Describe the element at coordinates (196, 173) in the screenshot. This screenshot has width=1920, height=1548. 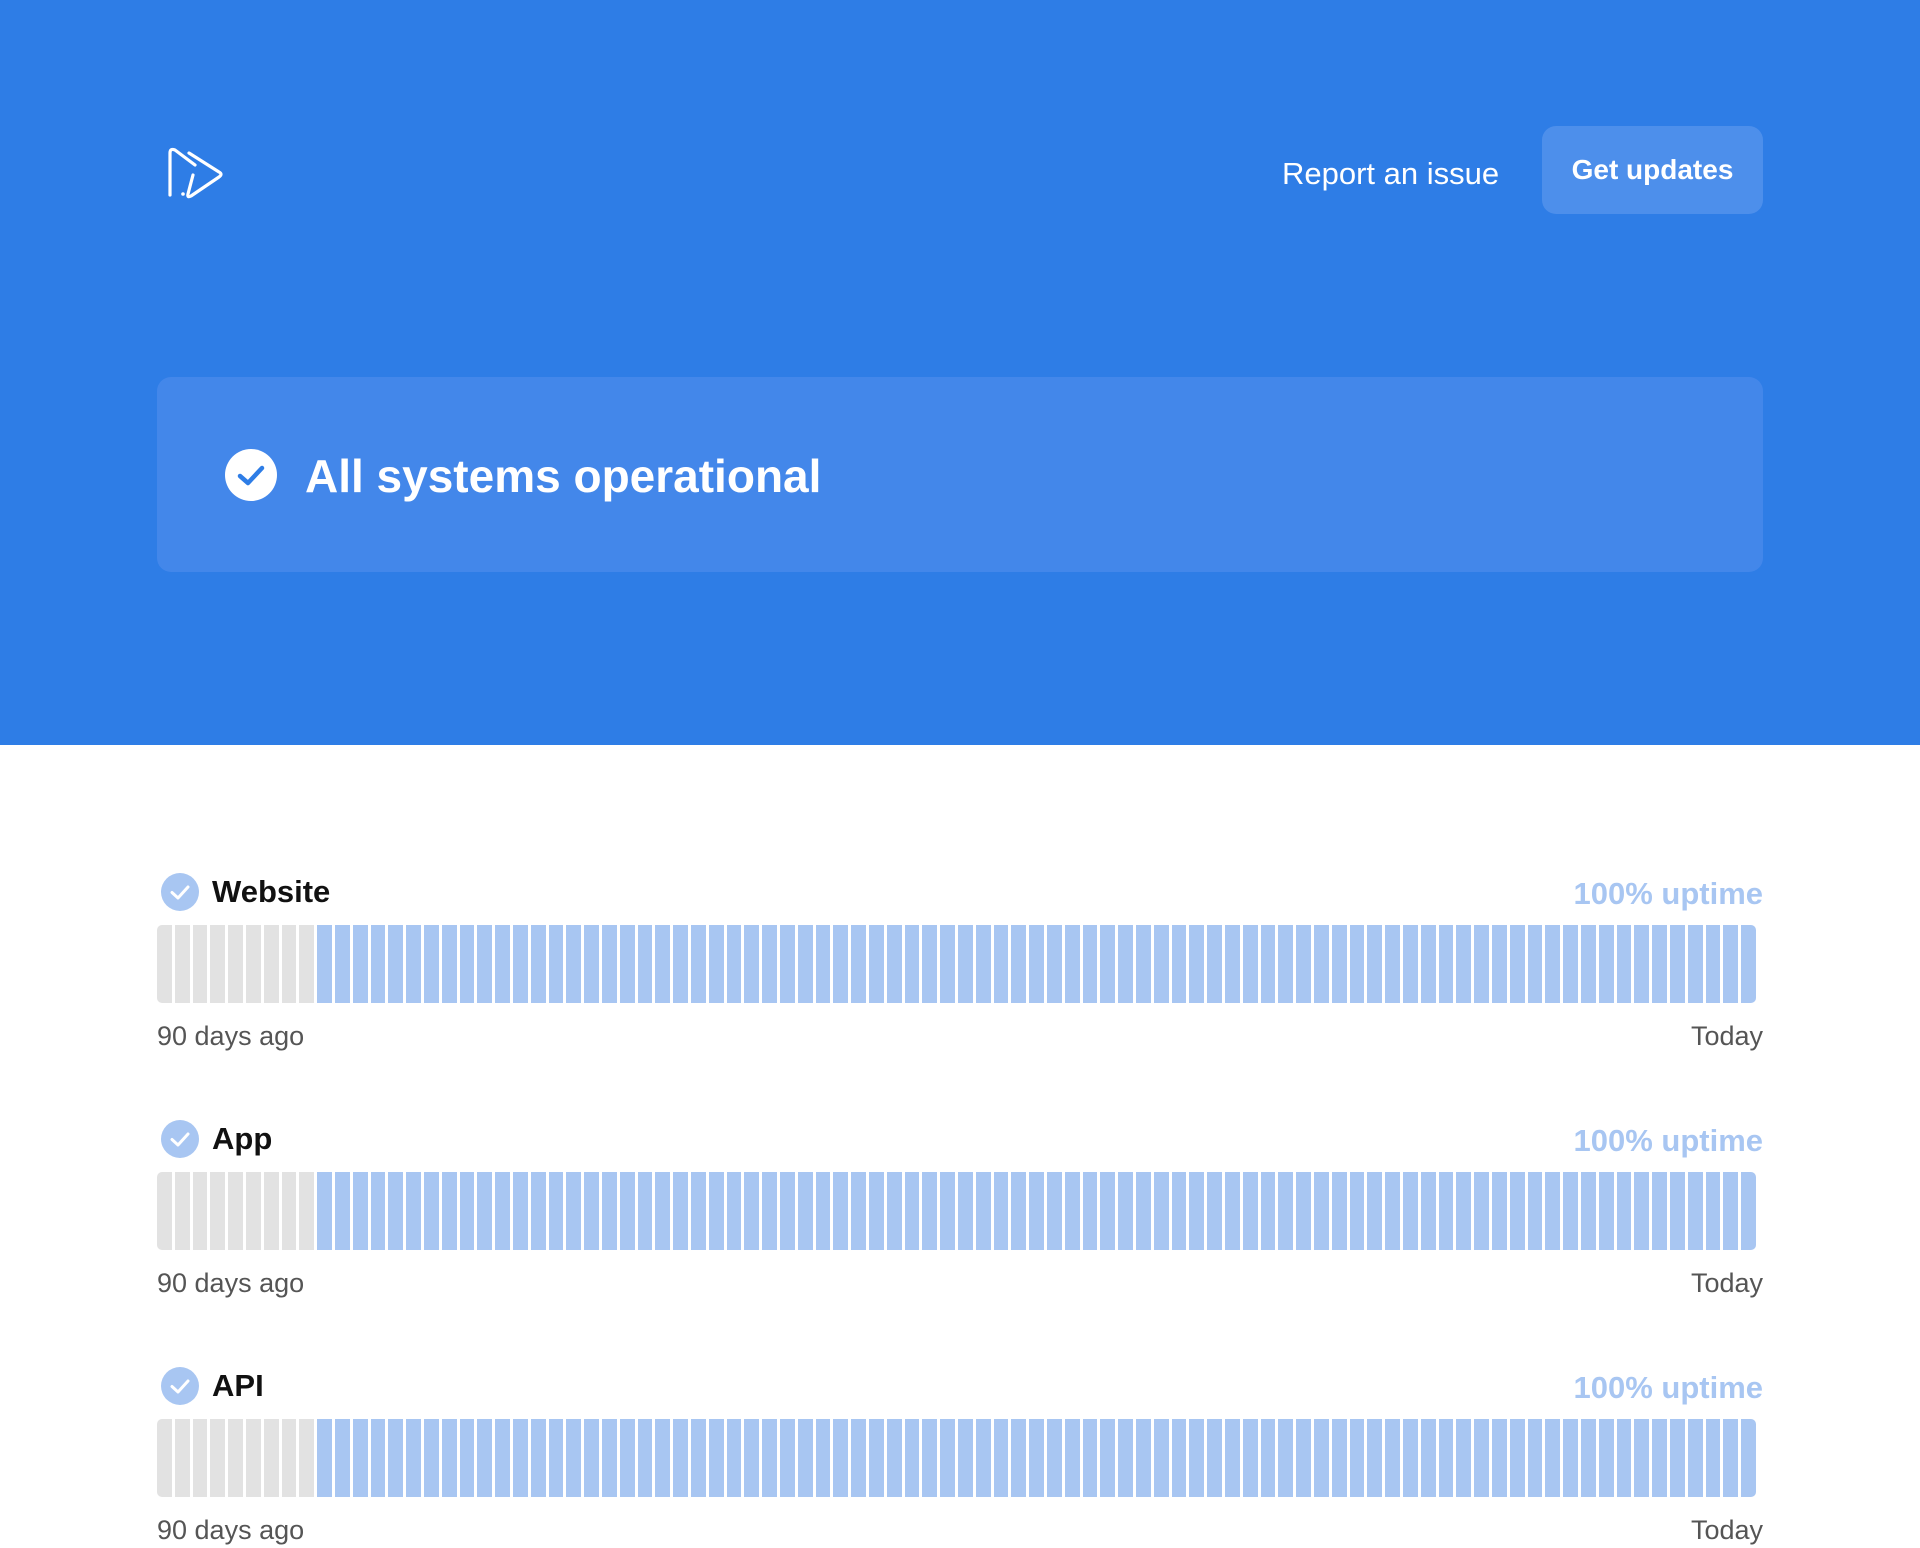
I see `double-play-logo-icon` at that location.